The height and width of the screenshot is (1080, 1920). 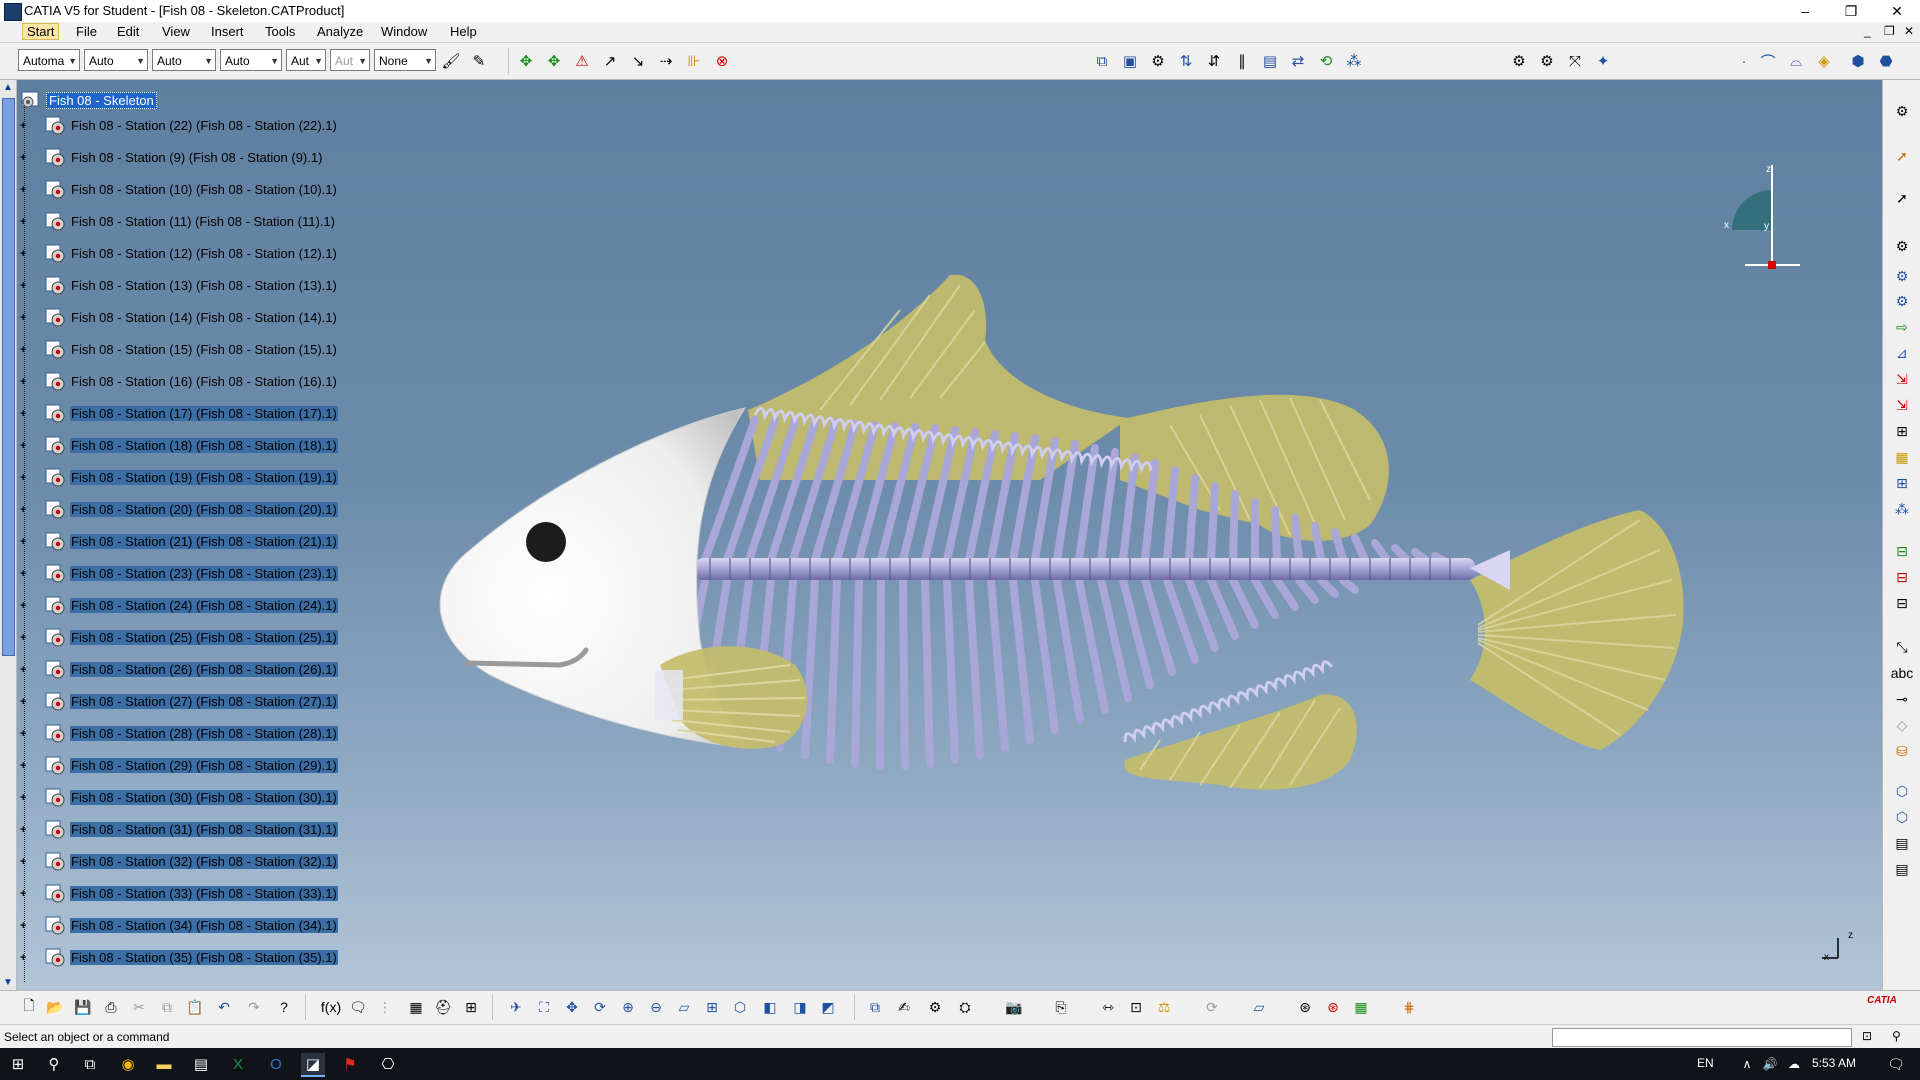 What do you see at coordinates (284, 1007) in the screenshot?
I see `whats-this-icon: ?` at bounding box center [284, 1007].